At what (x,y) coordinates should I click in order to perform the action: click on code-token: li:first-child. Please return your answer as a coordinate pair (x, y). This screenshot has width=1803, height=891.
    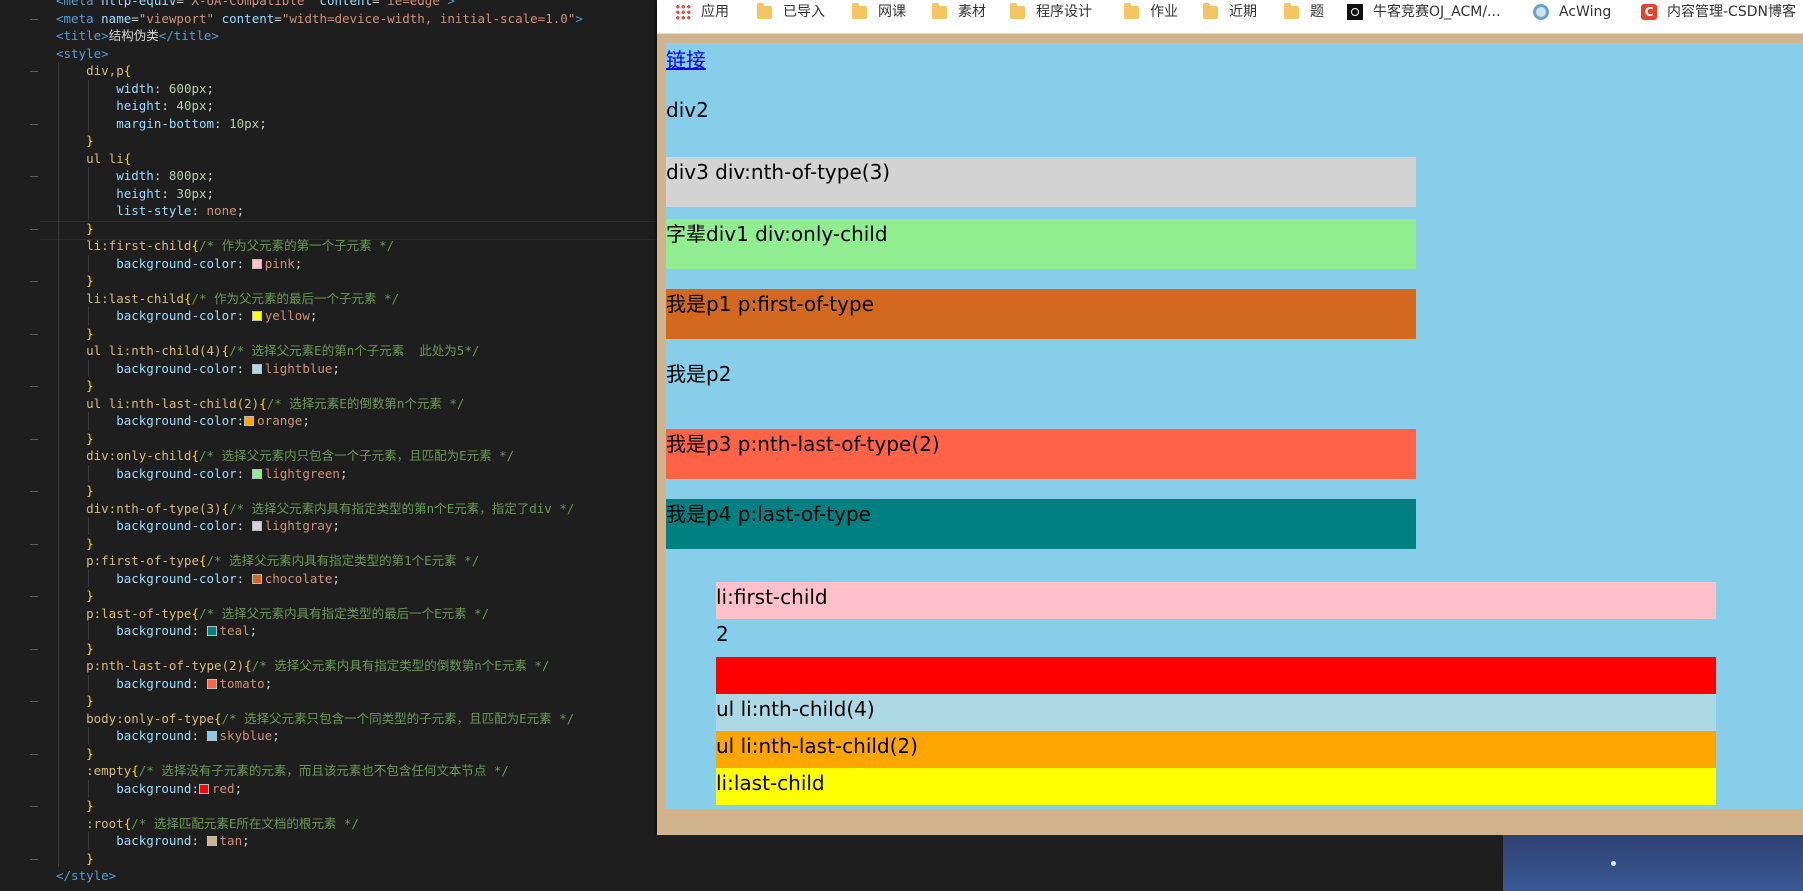
    Looking at the image, I should click on (124, 245).